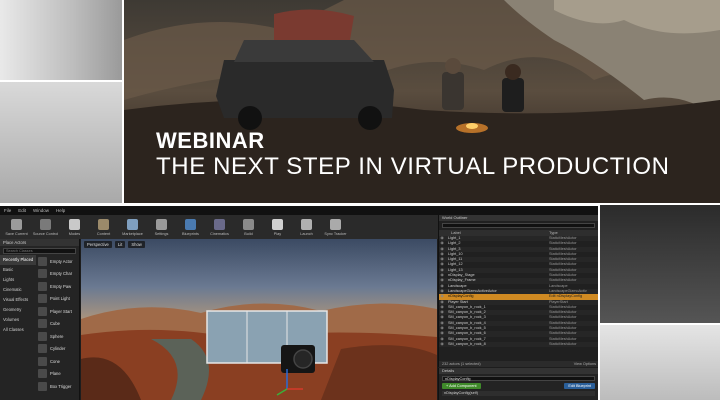 The height and width of the screenshot is (400, 720). Describe the element at coordinates (210, 140) in the screenshot. I see `banner-kicker: WEBINAR` at that location.